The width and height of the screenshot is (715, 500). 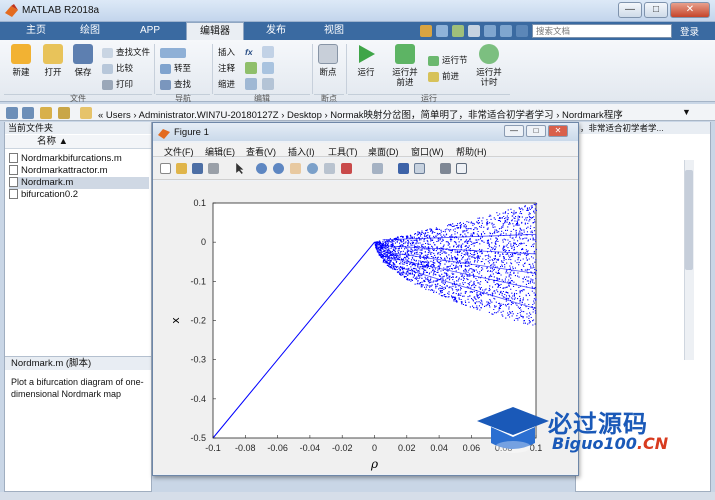 I want to click on undo-icon, so click(x=490, y=31).